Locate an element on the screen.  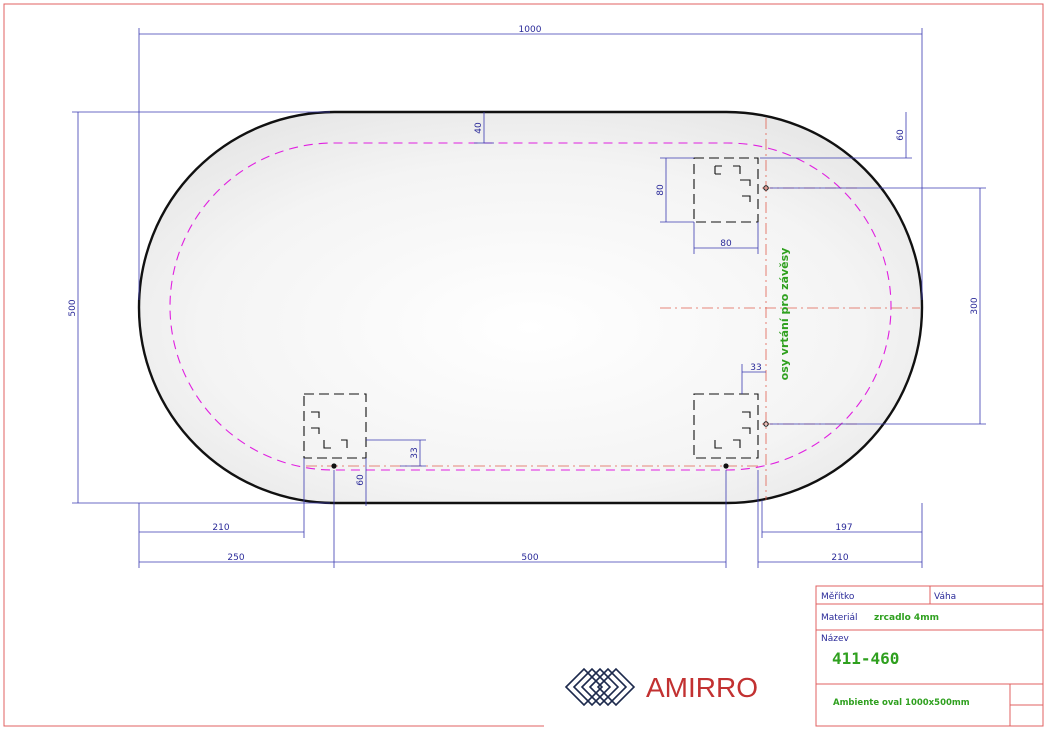
product-code: 411-460 is located at coordinates (865, 658).